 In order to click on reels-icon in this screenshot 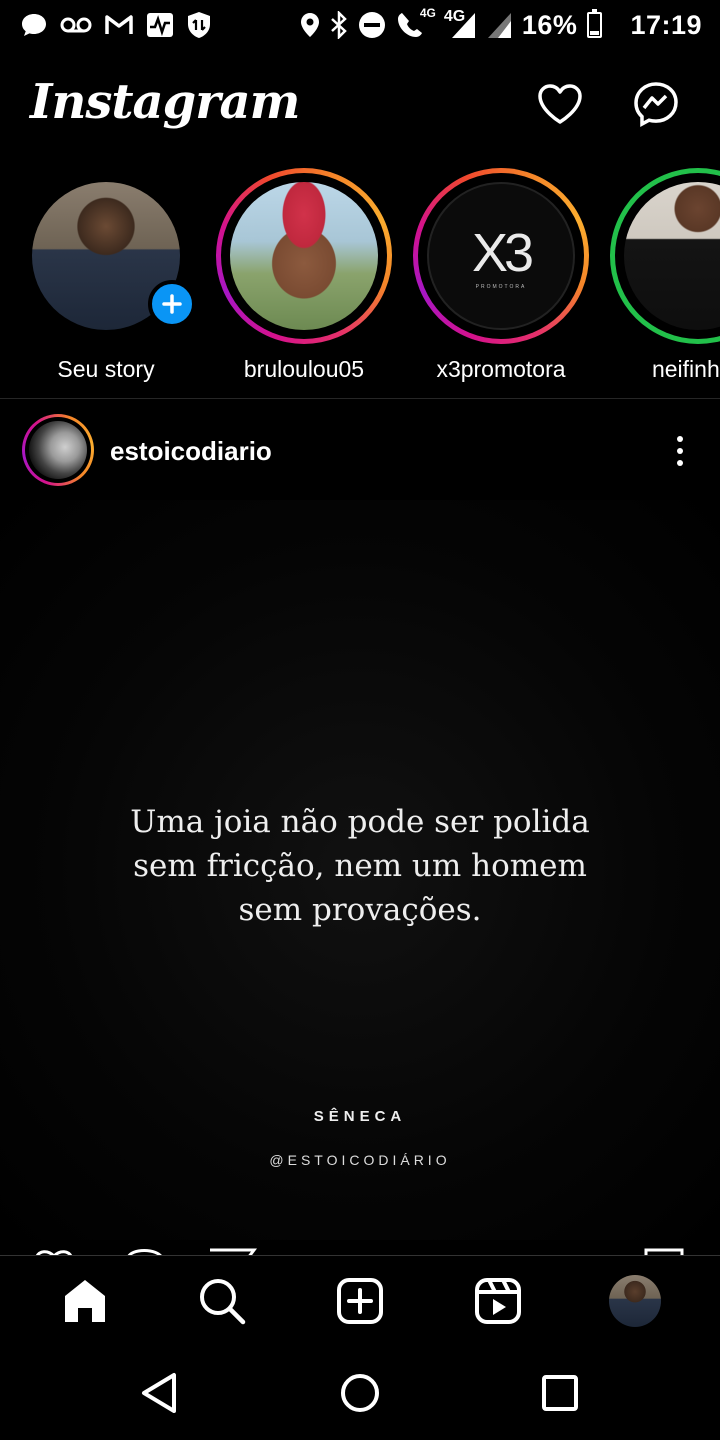, I will do `click(498, 1301)`.